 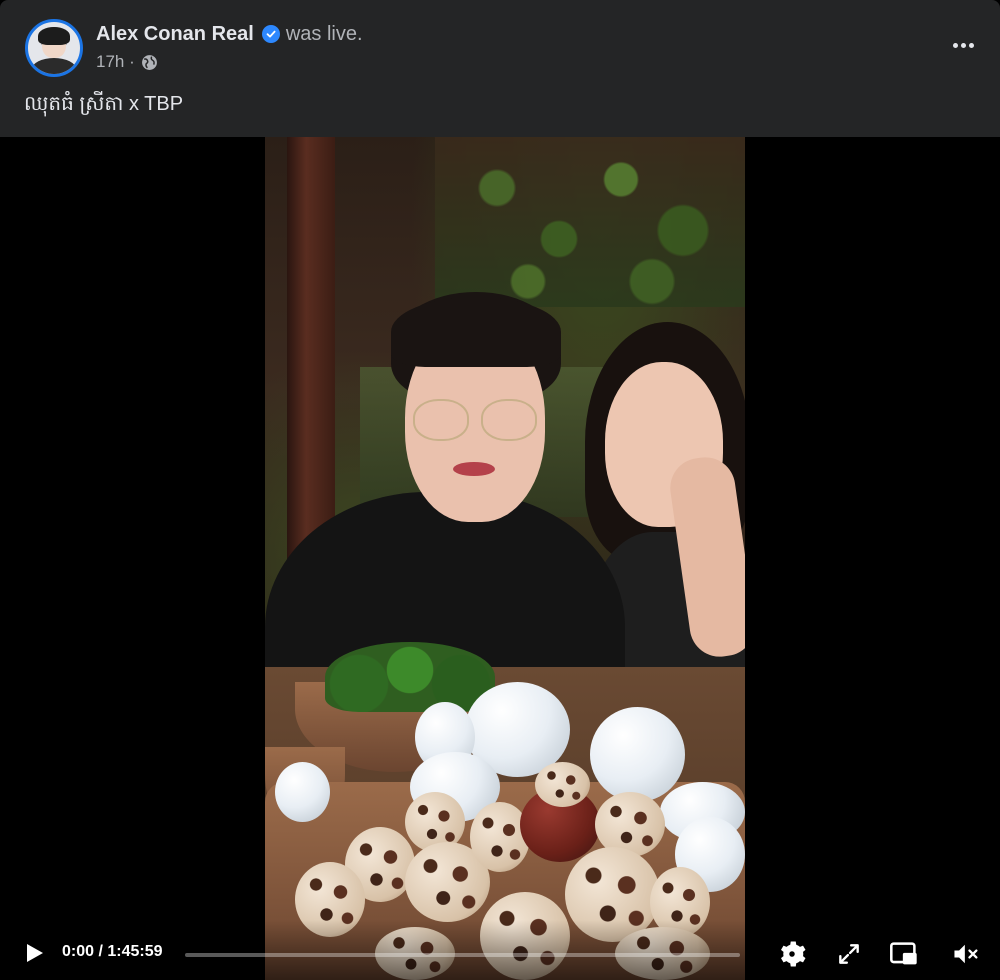 I want to click on post-meta: 17h ·, so click(x=127, y=62).